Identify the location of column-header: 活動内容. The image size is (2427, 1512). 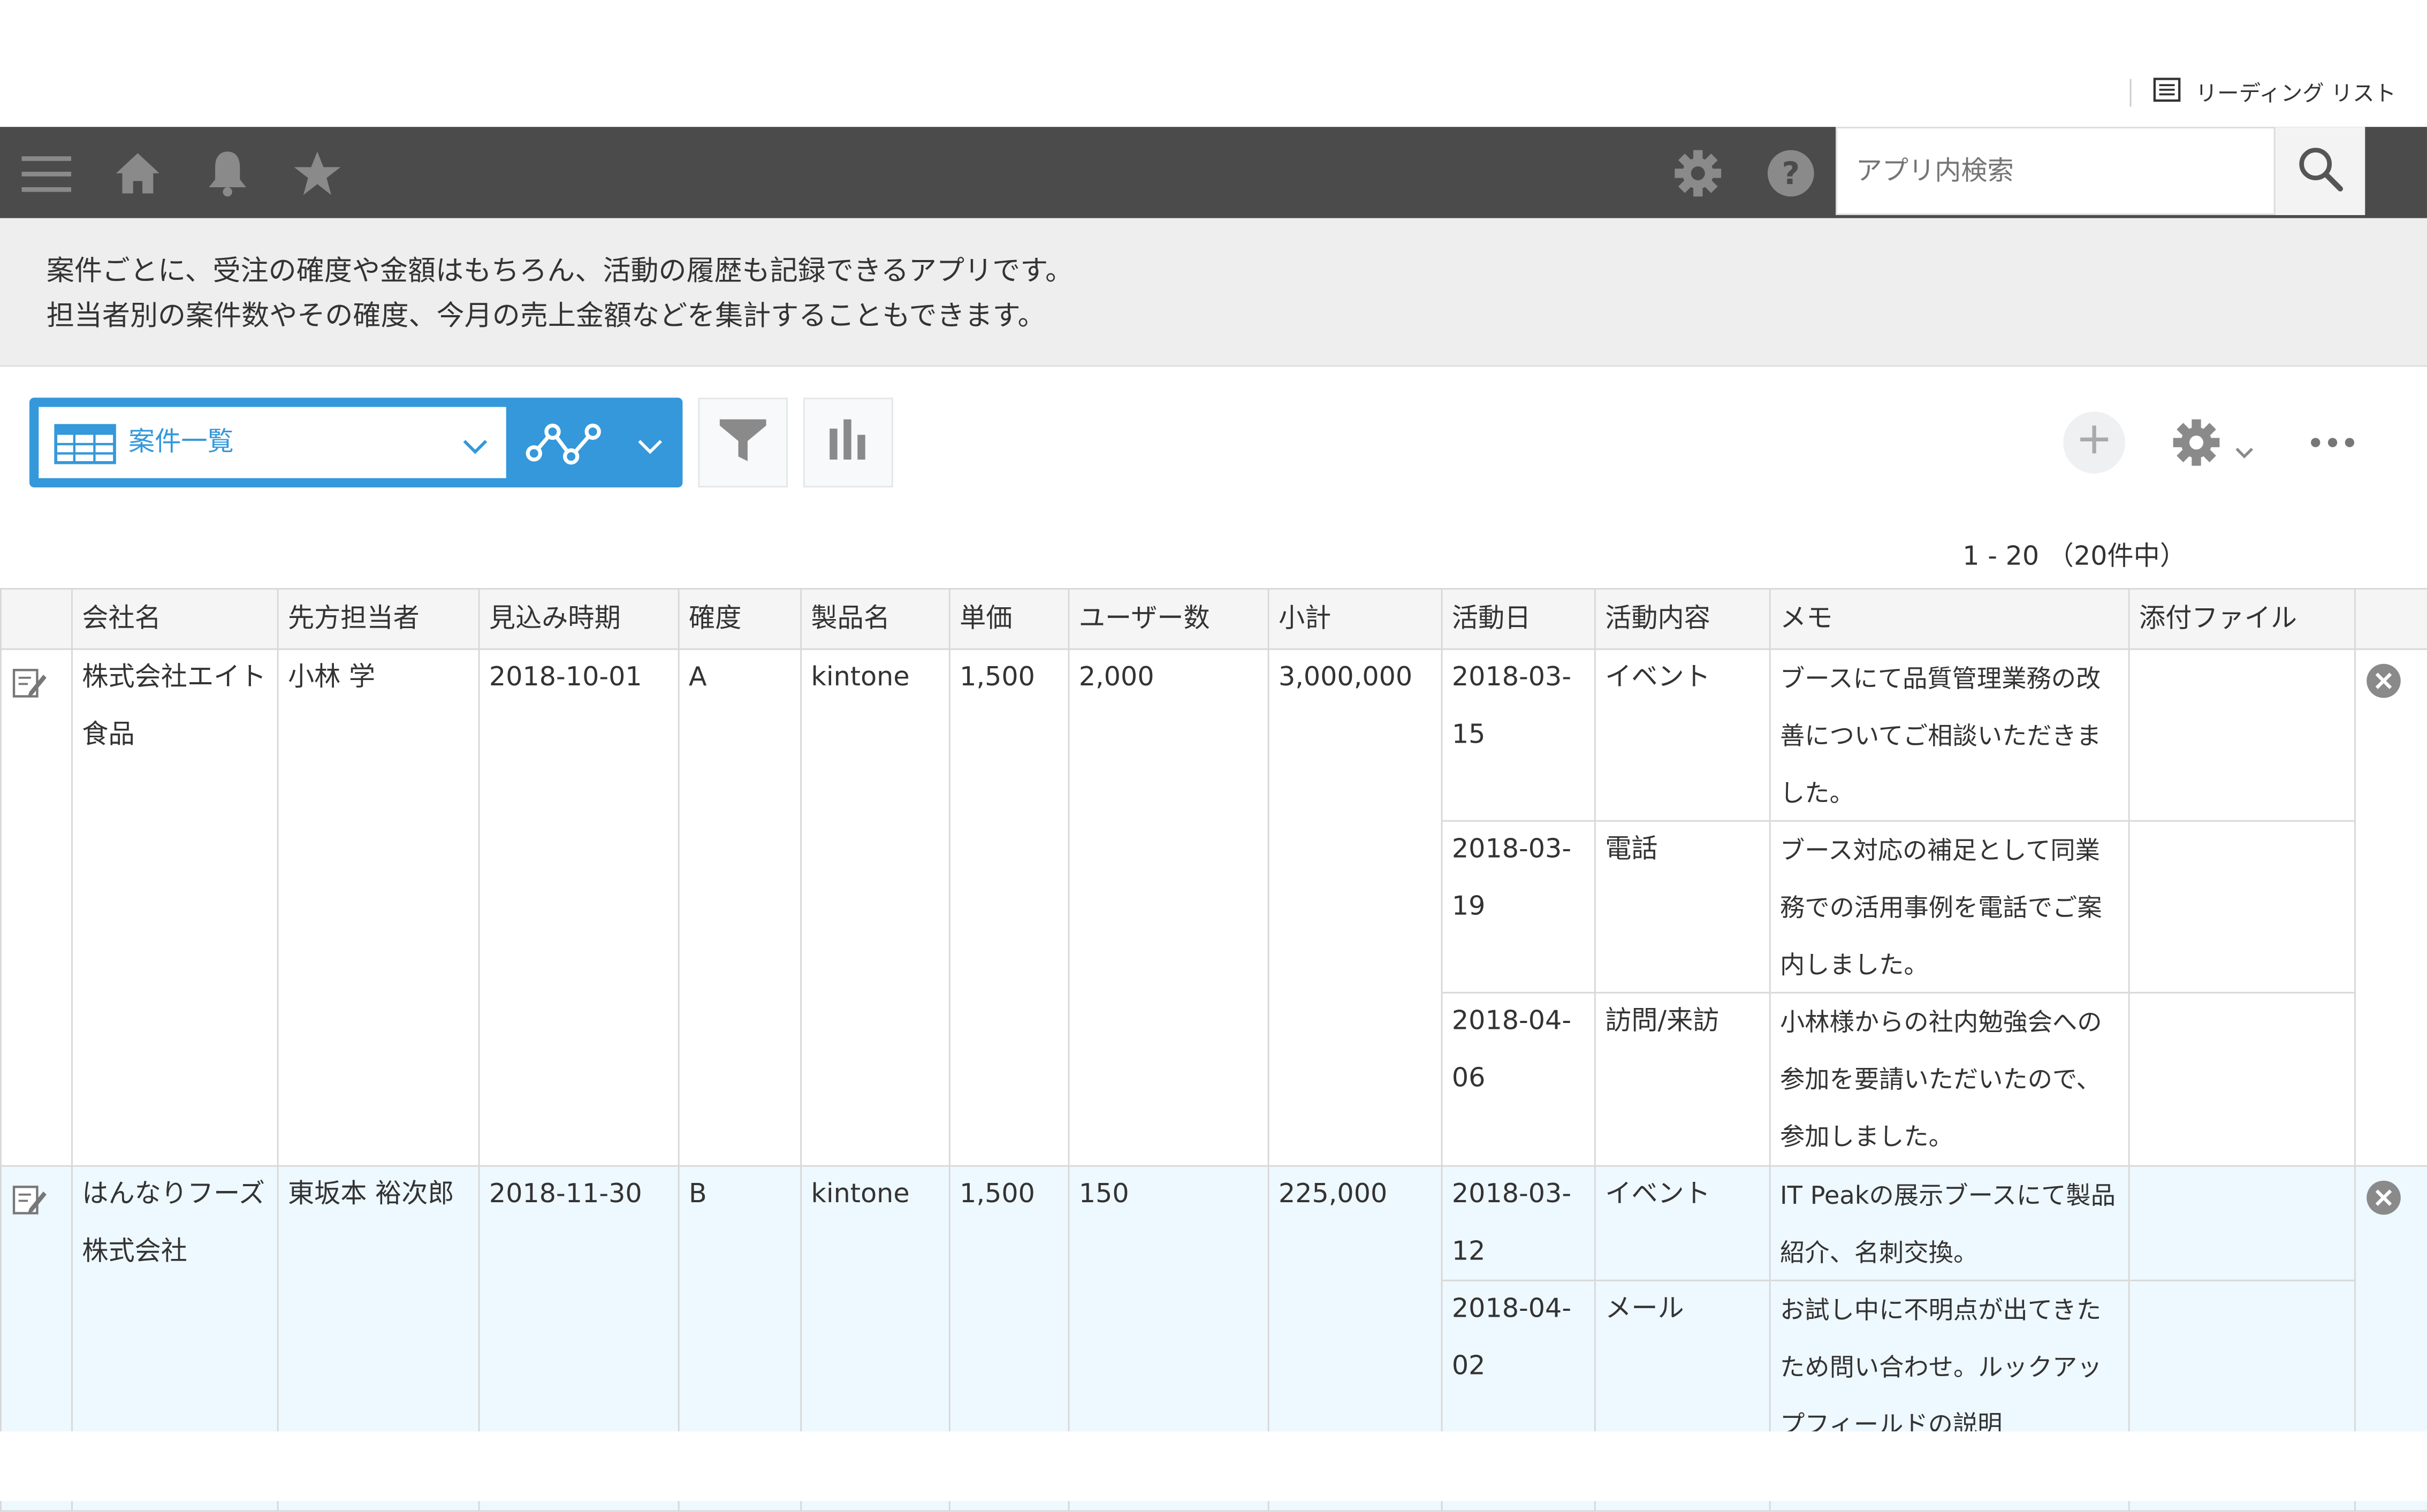
(1682, 619).